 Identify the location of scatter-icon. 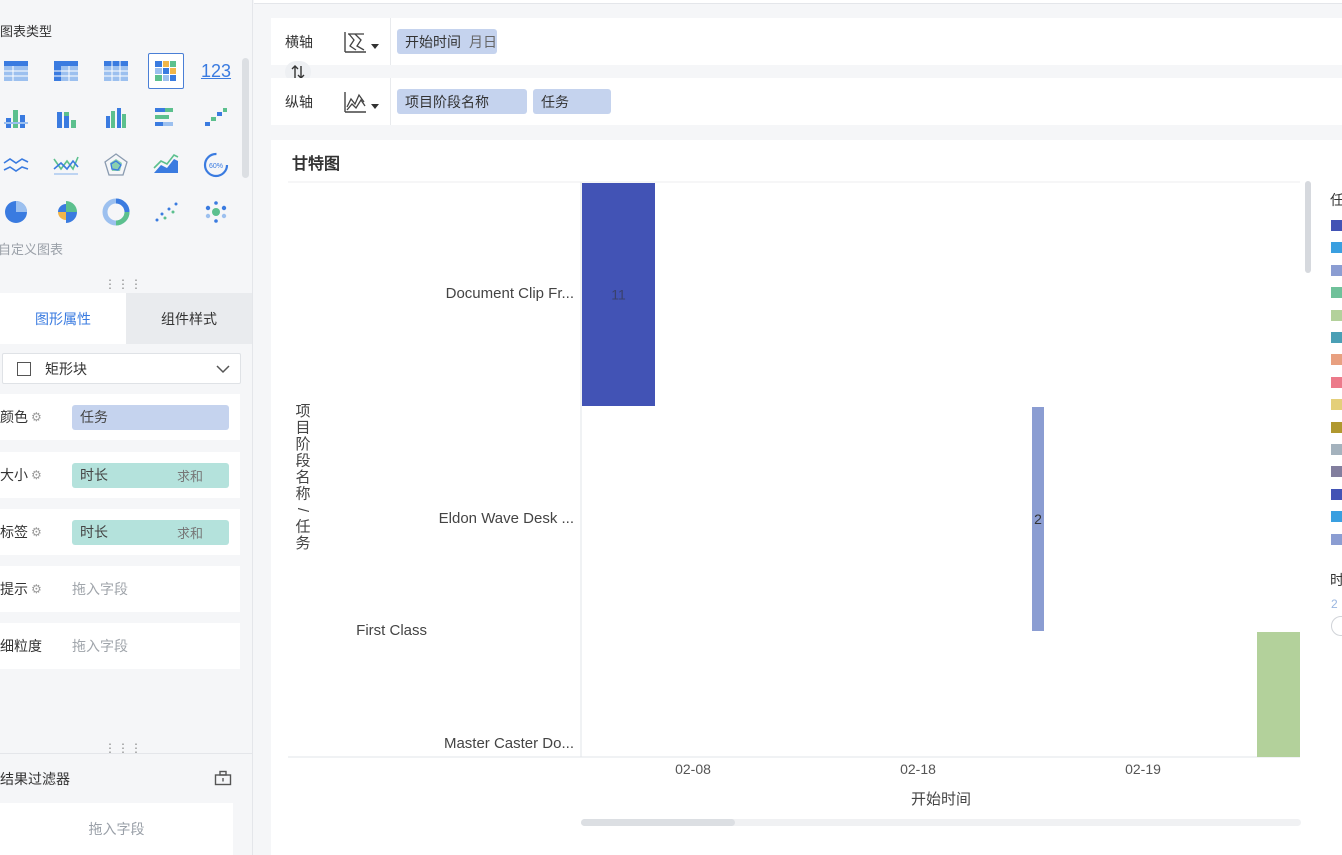
(166, 212).